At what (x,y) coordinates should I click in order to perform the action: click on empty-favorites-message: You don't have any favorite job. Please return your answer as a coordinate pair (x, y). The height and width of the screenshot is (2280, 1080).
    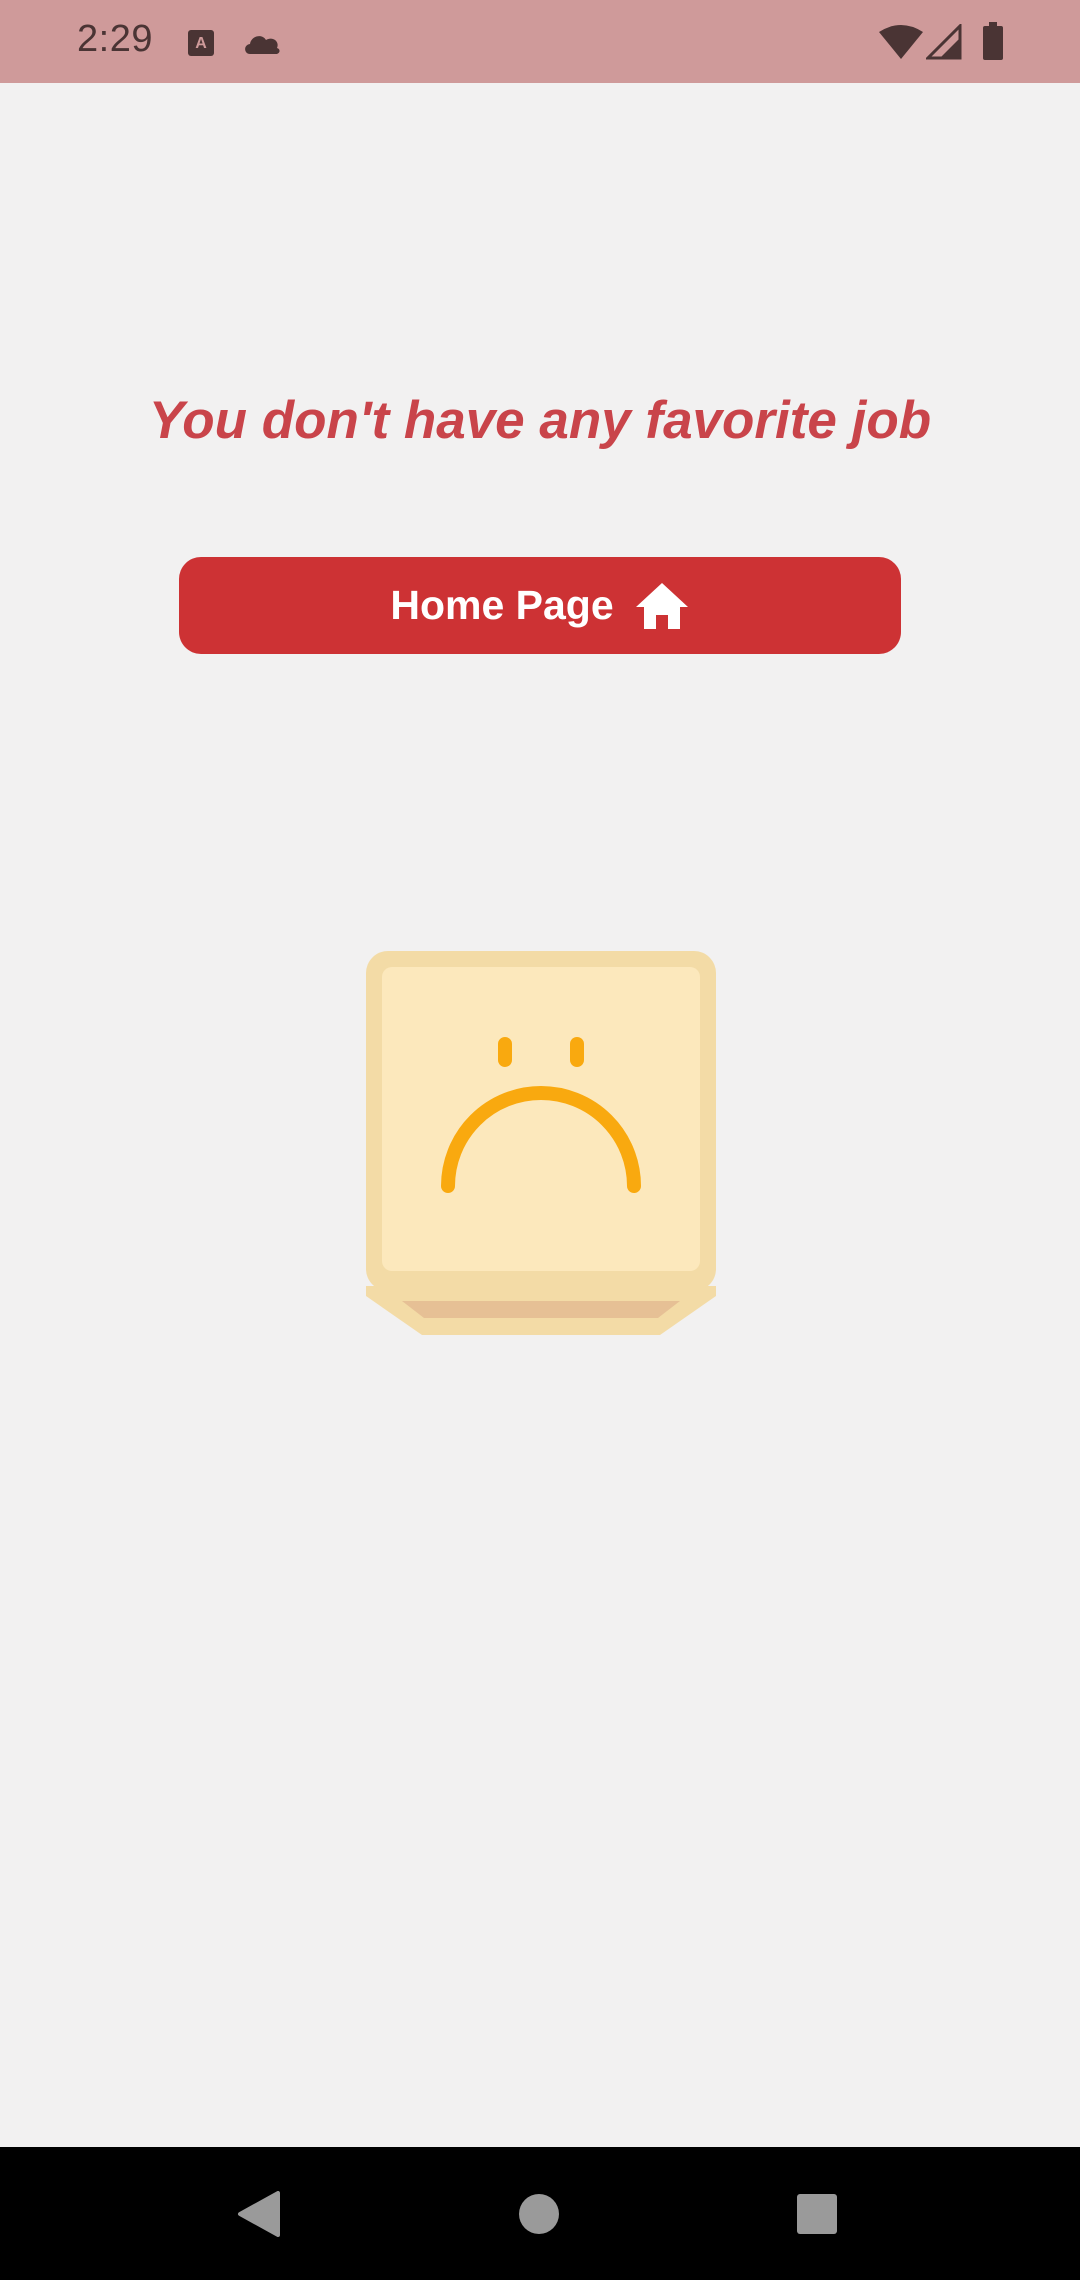
    Looking at the image, I should click on (540, 420).